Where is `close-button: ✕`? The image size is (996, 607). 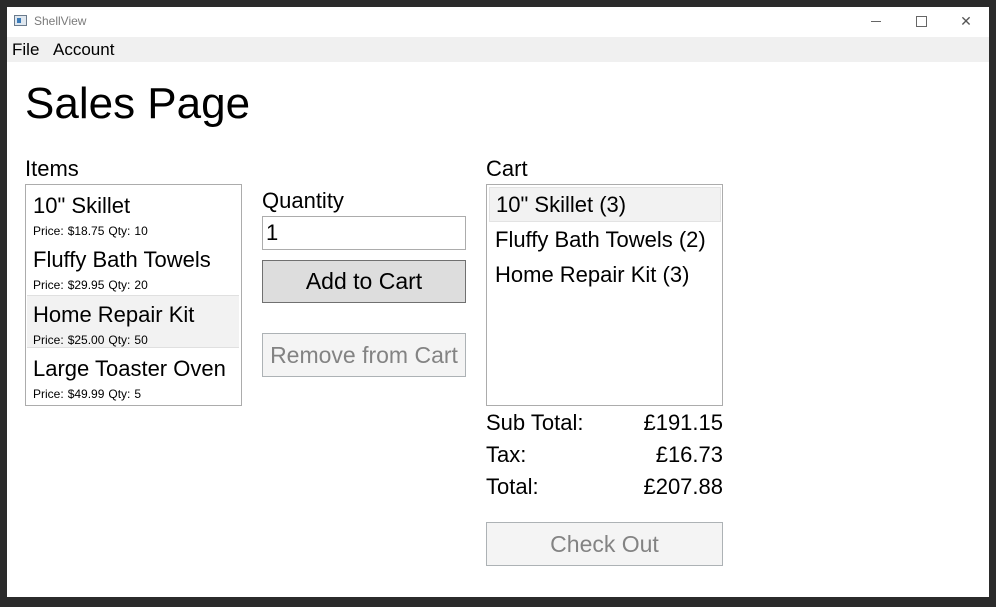 close-button: ✕ is located at coordinates (966, 22).